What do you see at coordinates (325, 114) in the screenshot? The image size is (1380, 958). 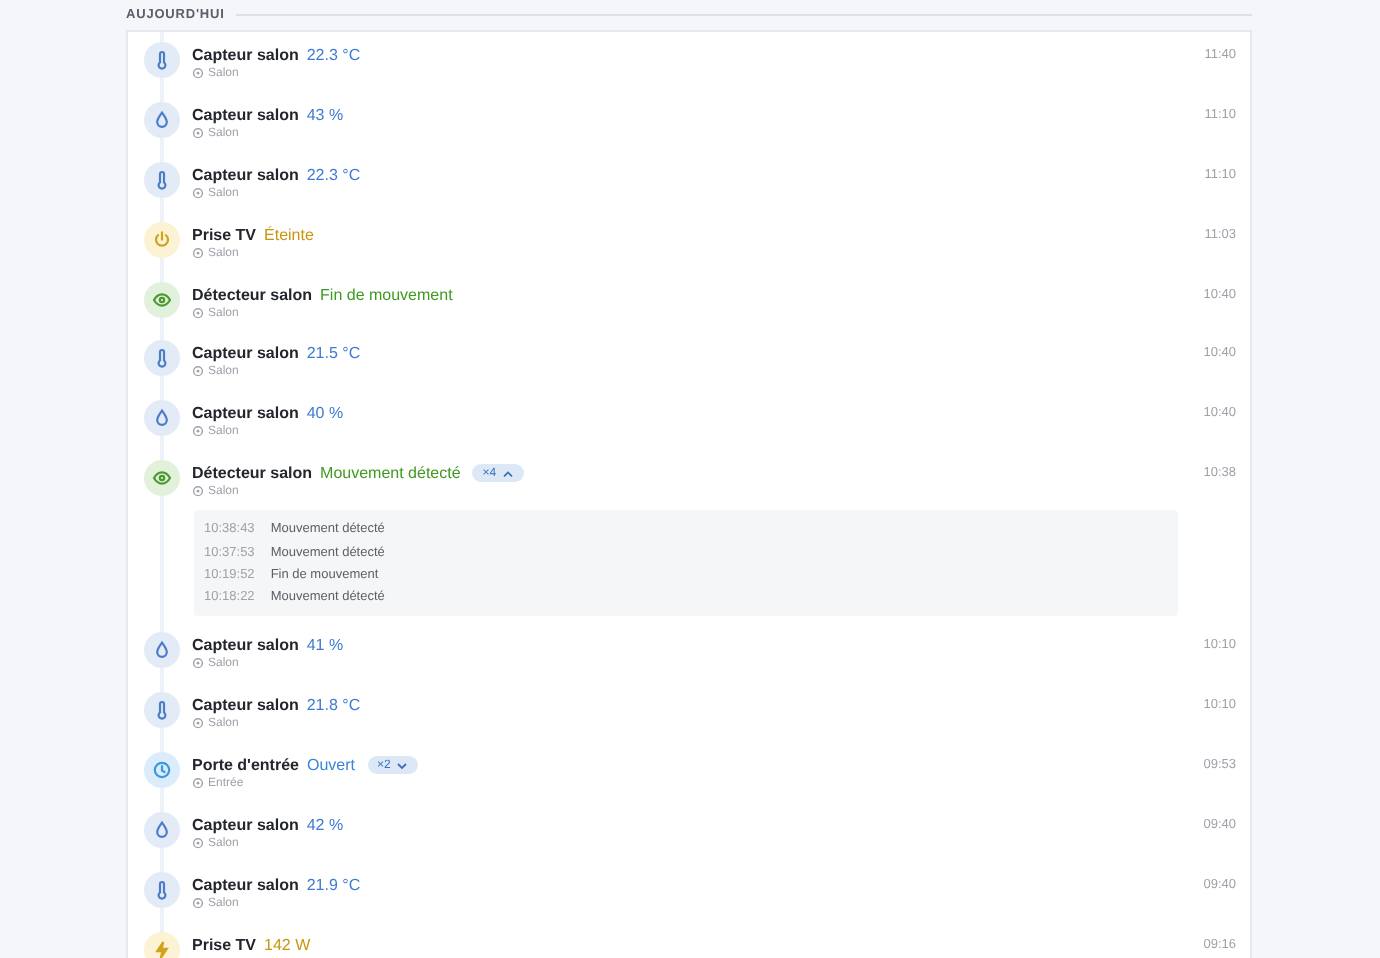 I see `event-value: 43 %` at bounding box center [325, 114].